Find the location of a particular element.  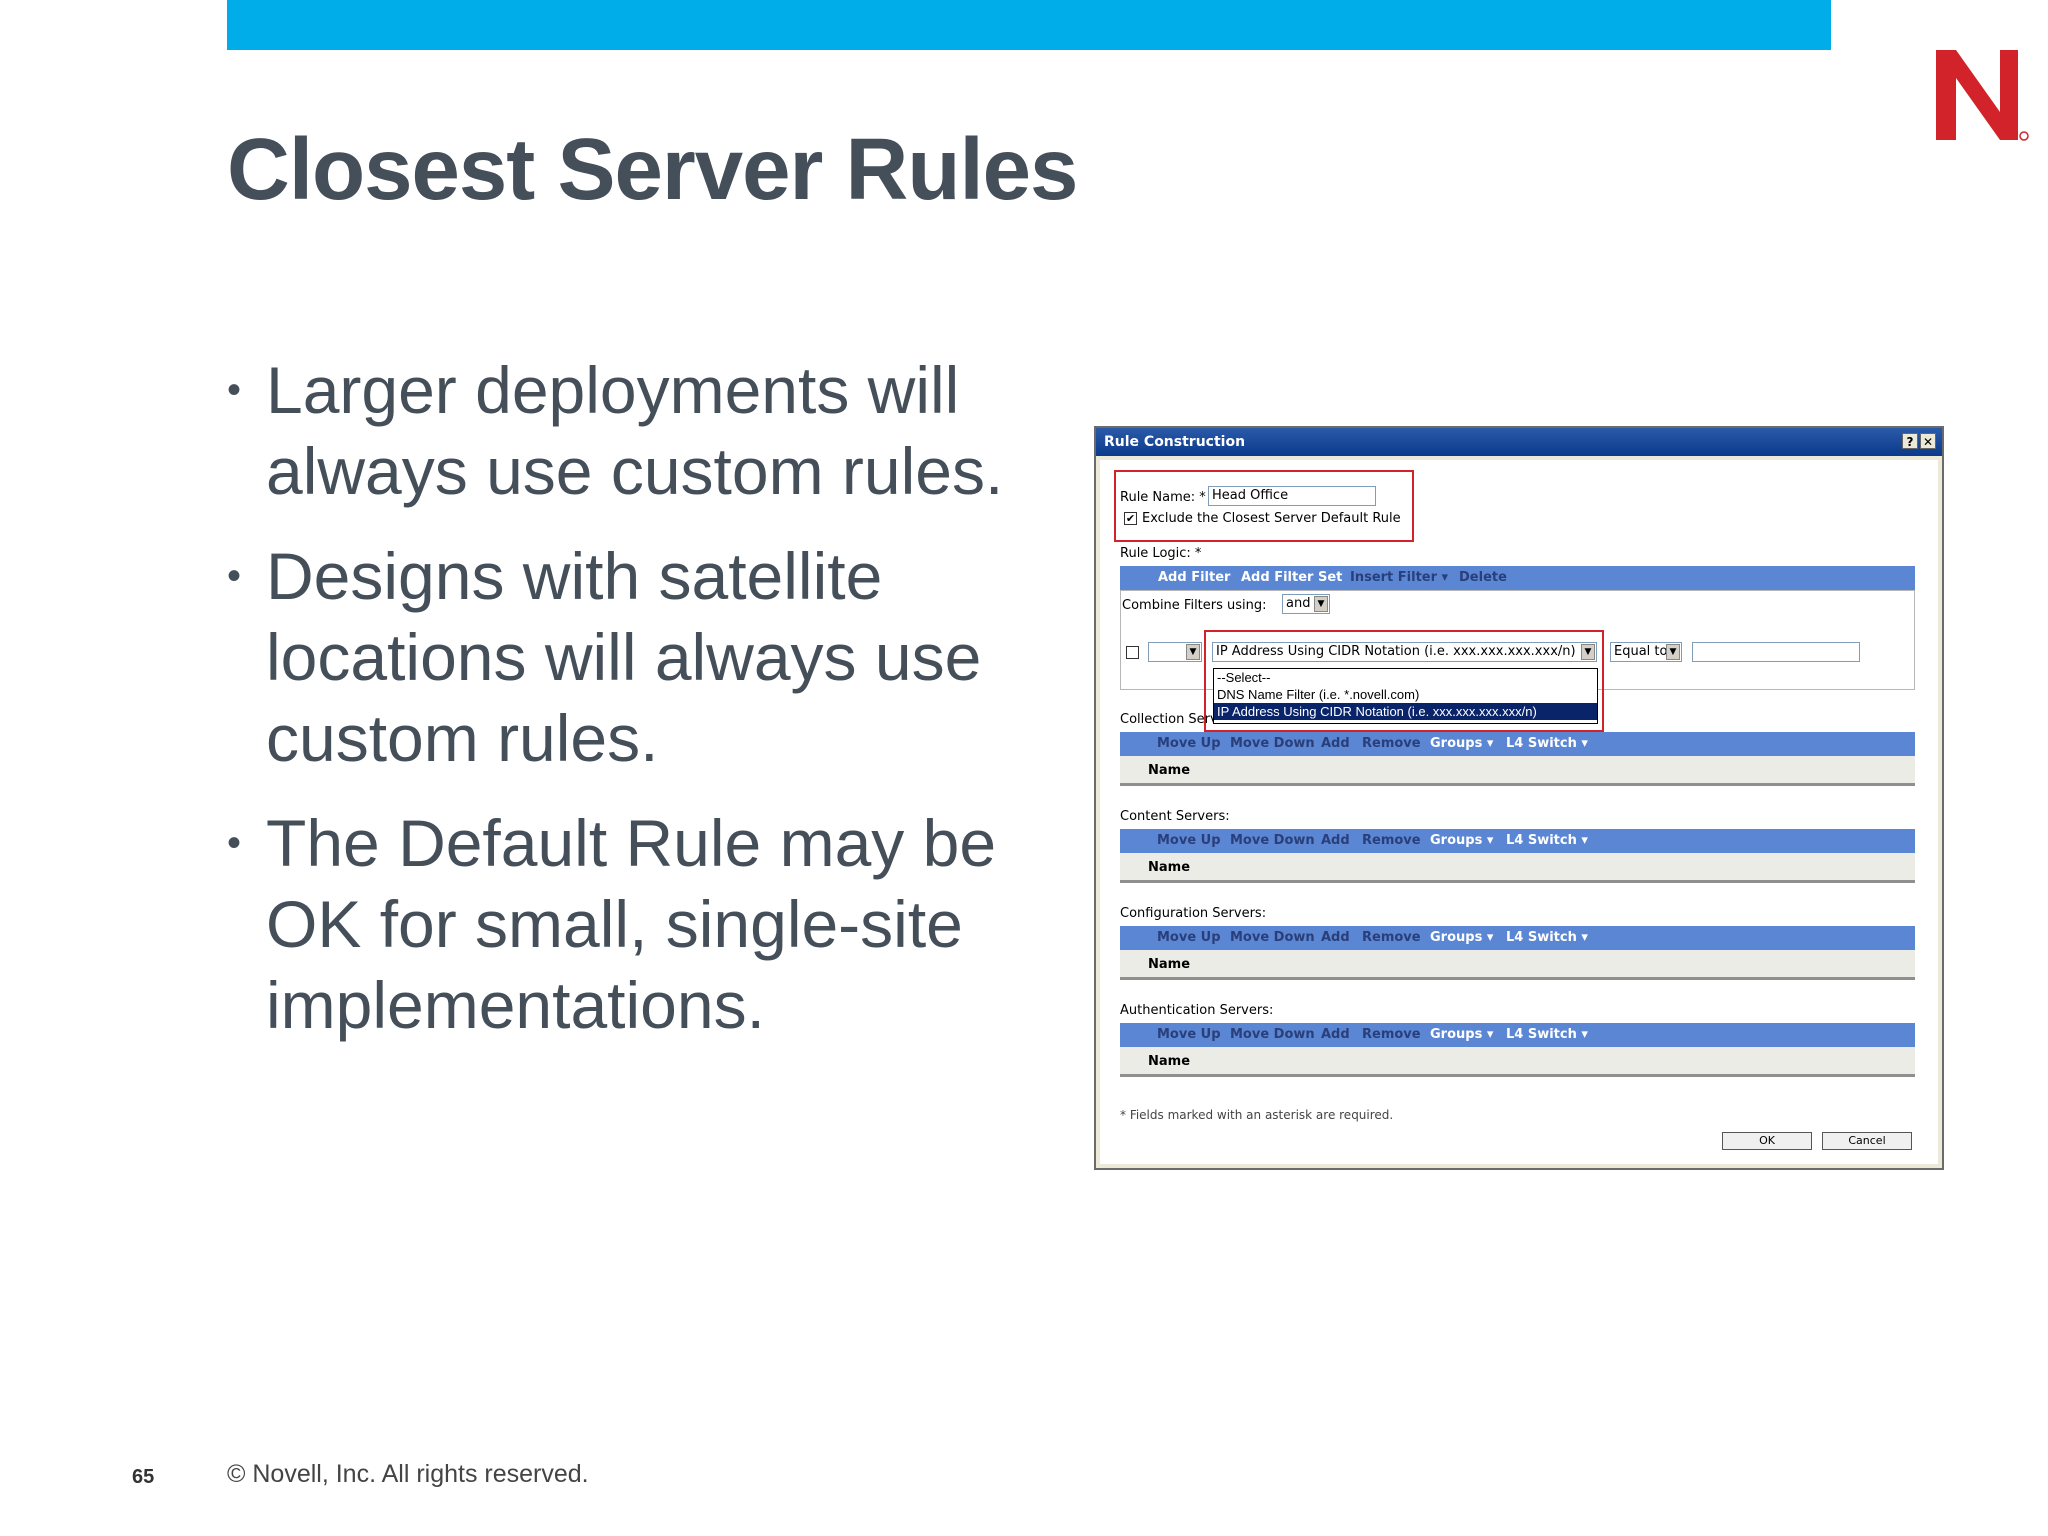

operator-select: Equal to ▼ is located at coordinates (1646, 652).